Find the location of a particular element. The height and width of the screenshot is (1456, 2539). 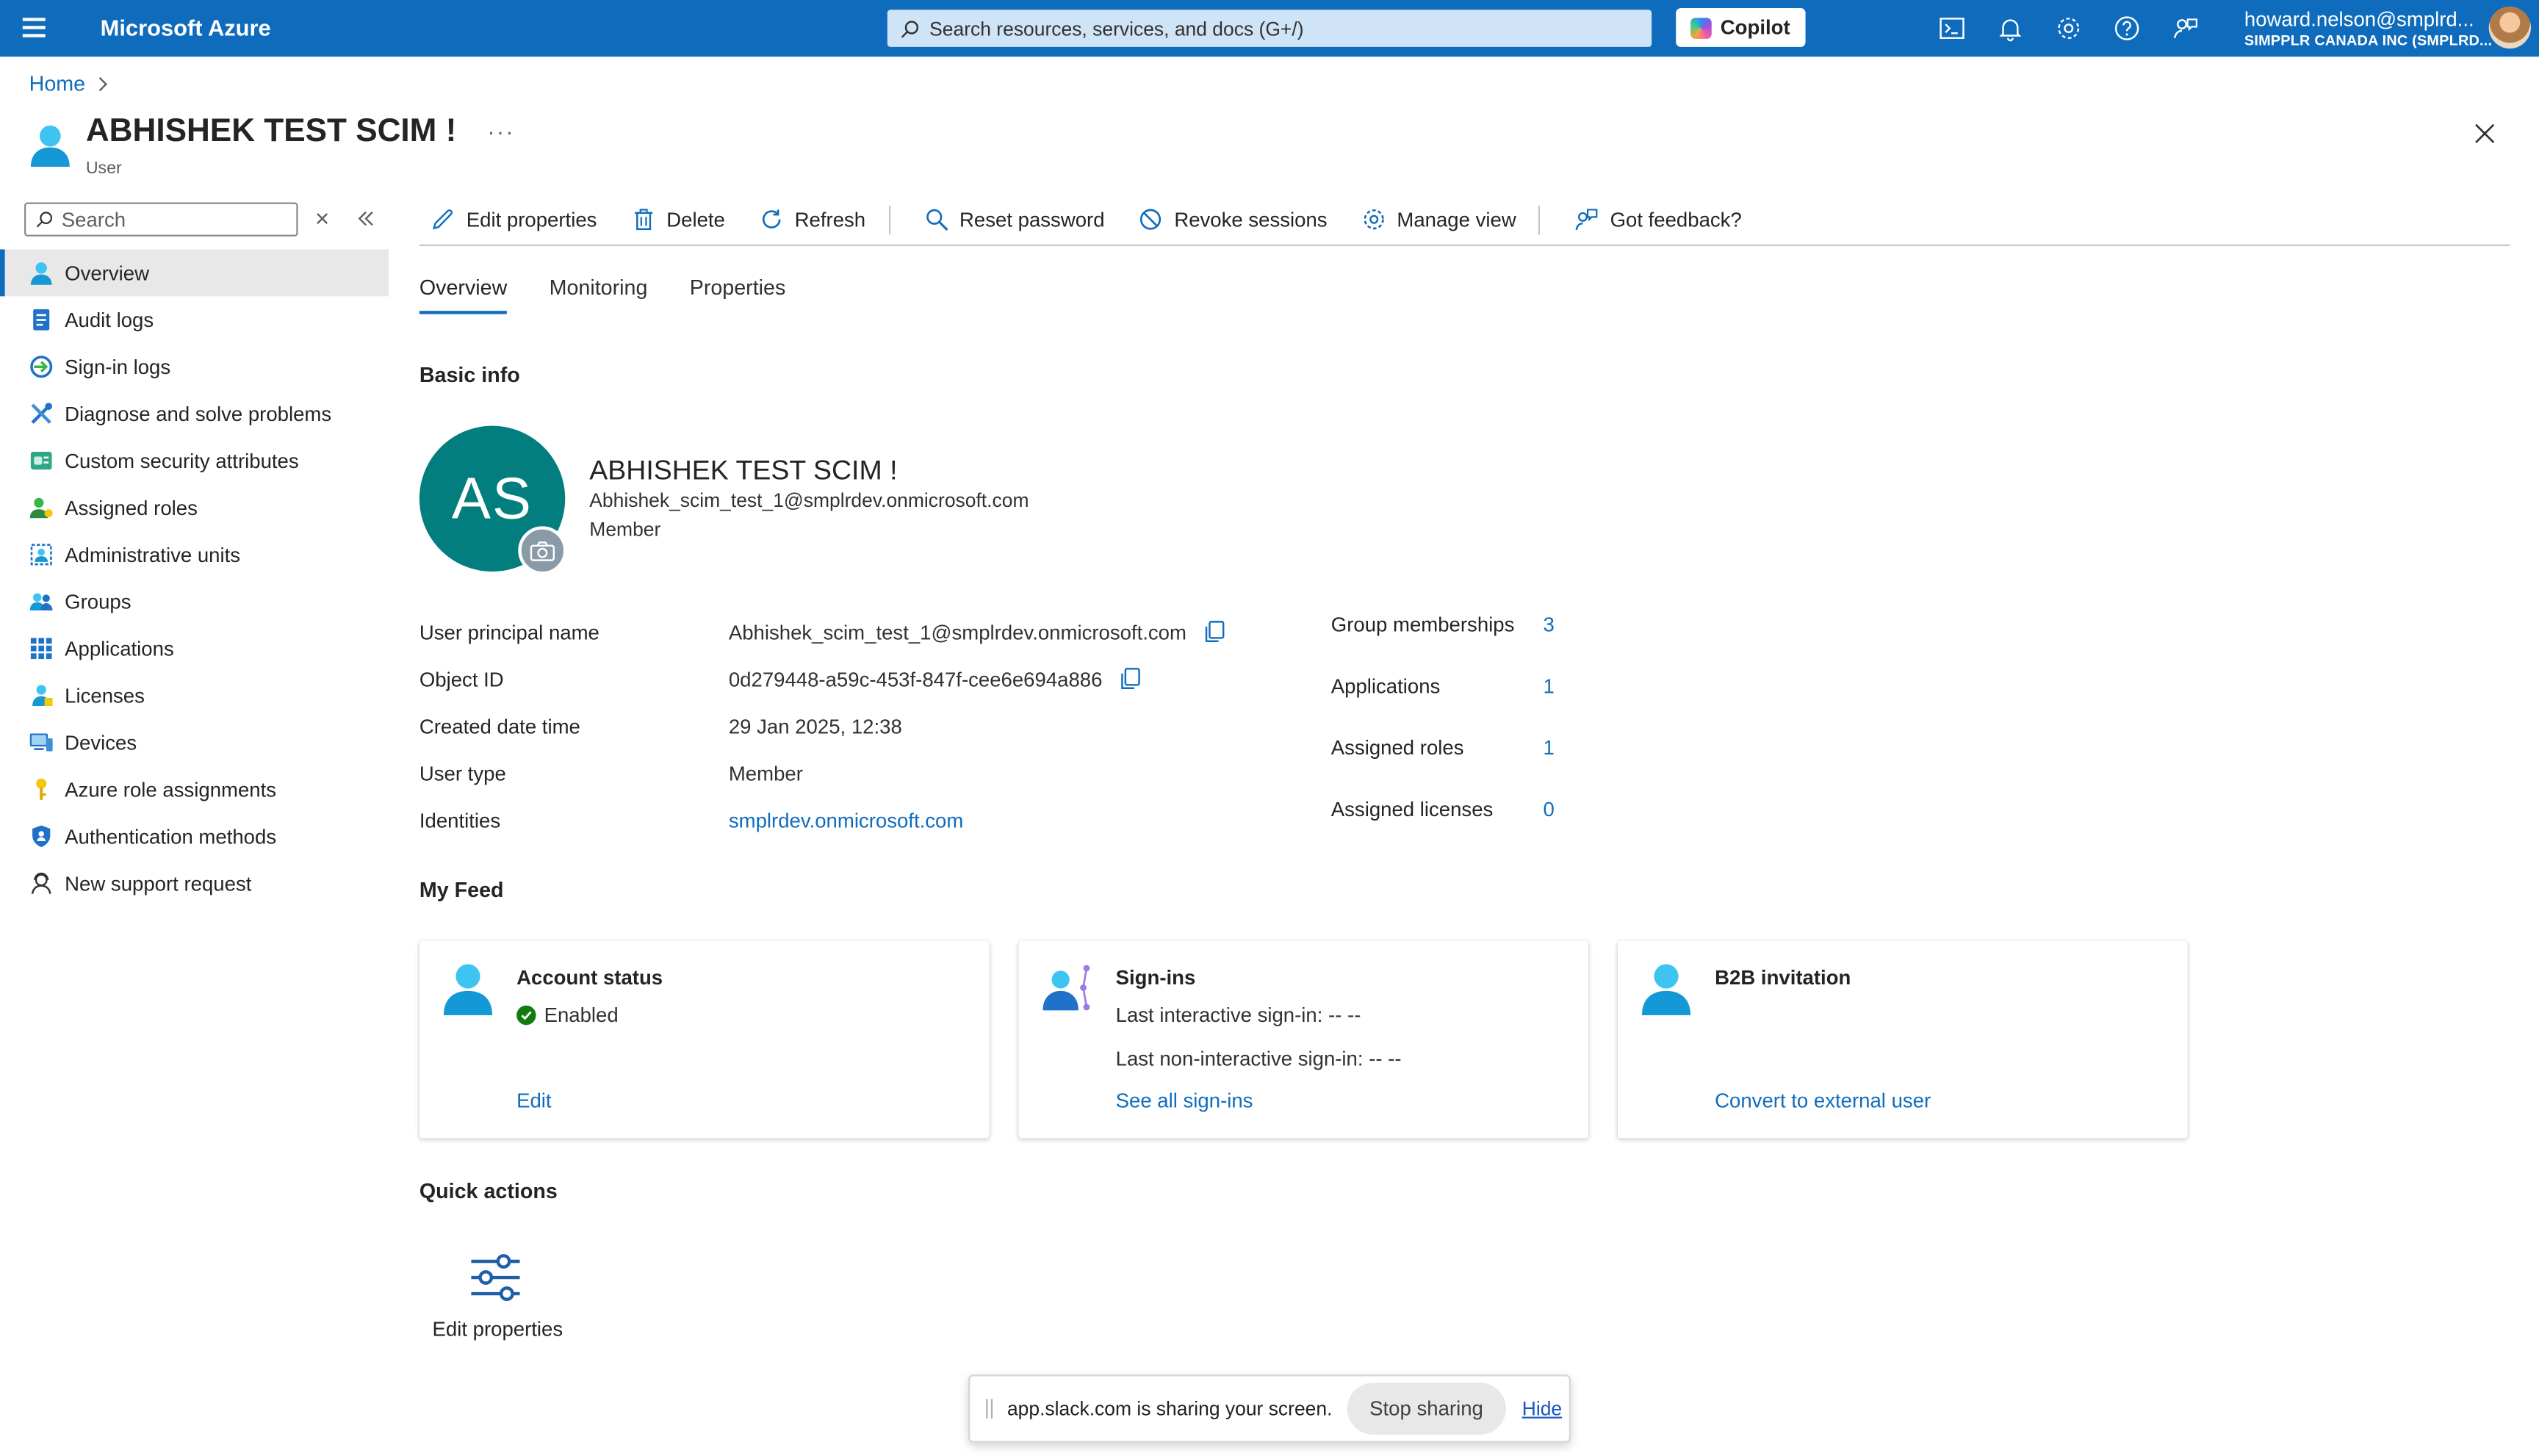

sidebar-item-devices: Devices is located at coordinates (194, 742).